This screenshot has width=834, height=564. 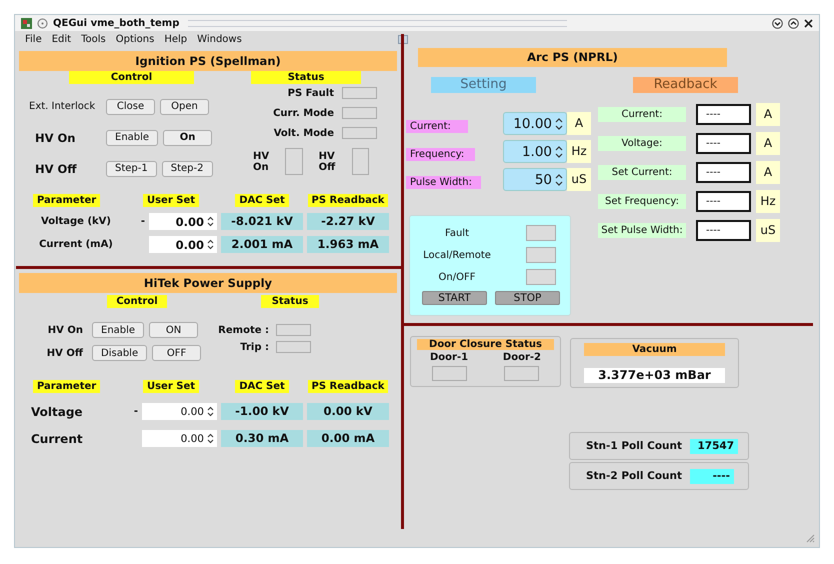 I want to click on resize-grip-icon, so click(x=810, y=538).